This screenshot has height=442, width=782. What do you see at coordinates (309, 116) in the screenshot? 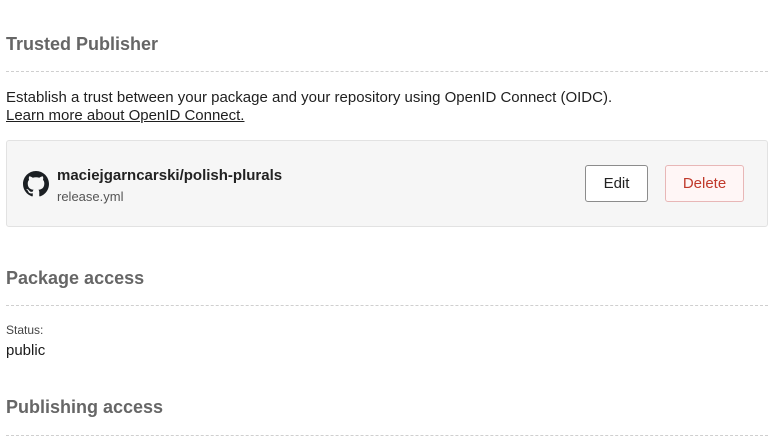
I see `learn-more-oidc-link: Learn more about OpenID Connect.` at bounding box center [309, 116].